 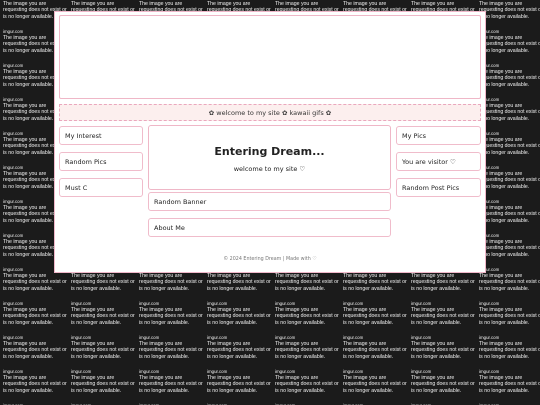 I want to click on main-content-box: Entering Dream... welcome to my site ♡, so click(x=269, y=157).